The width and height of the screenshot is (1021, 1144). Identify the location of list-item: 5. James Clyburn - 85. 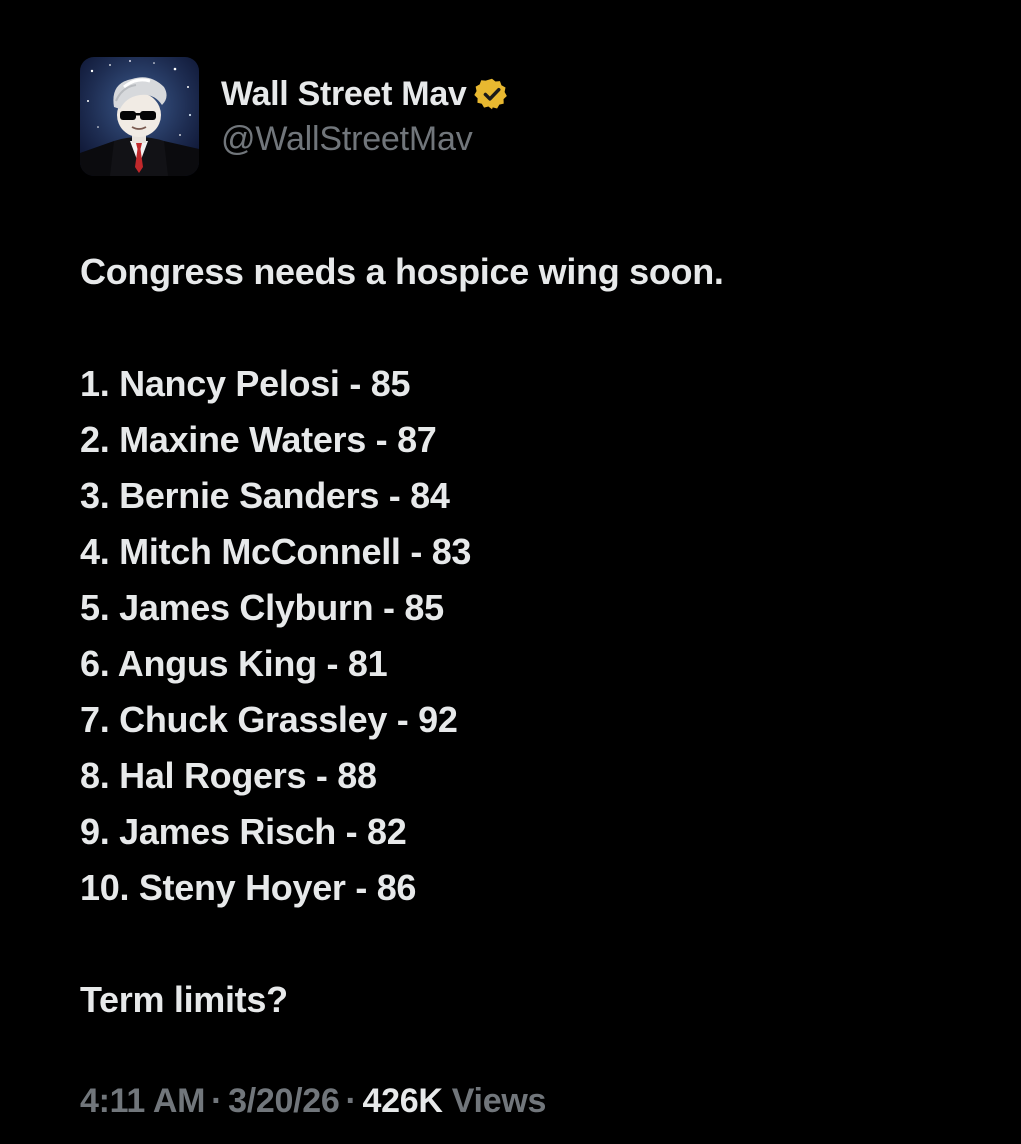
(262, 607).